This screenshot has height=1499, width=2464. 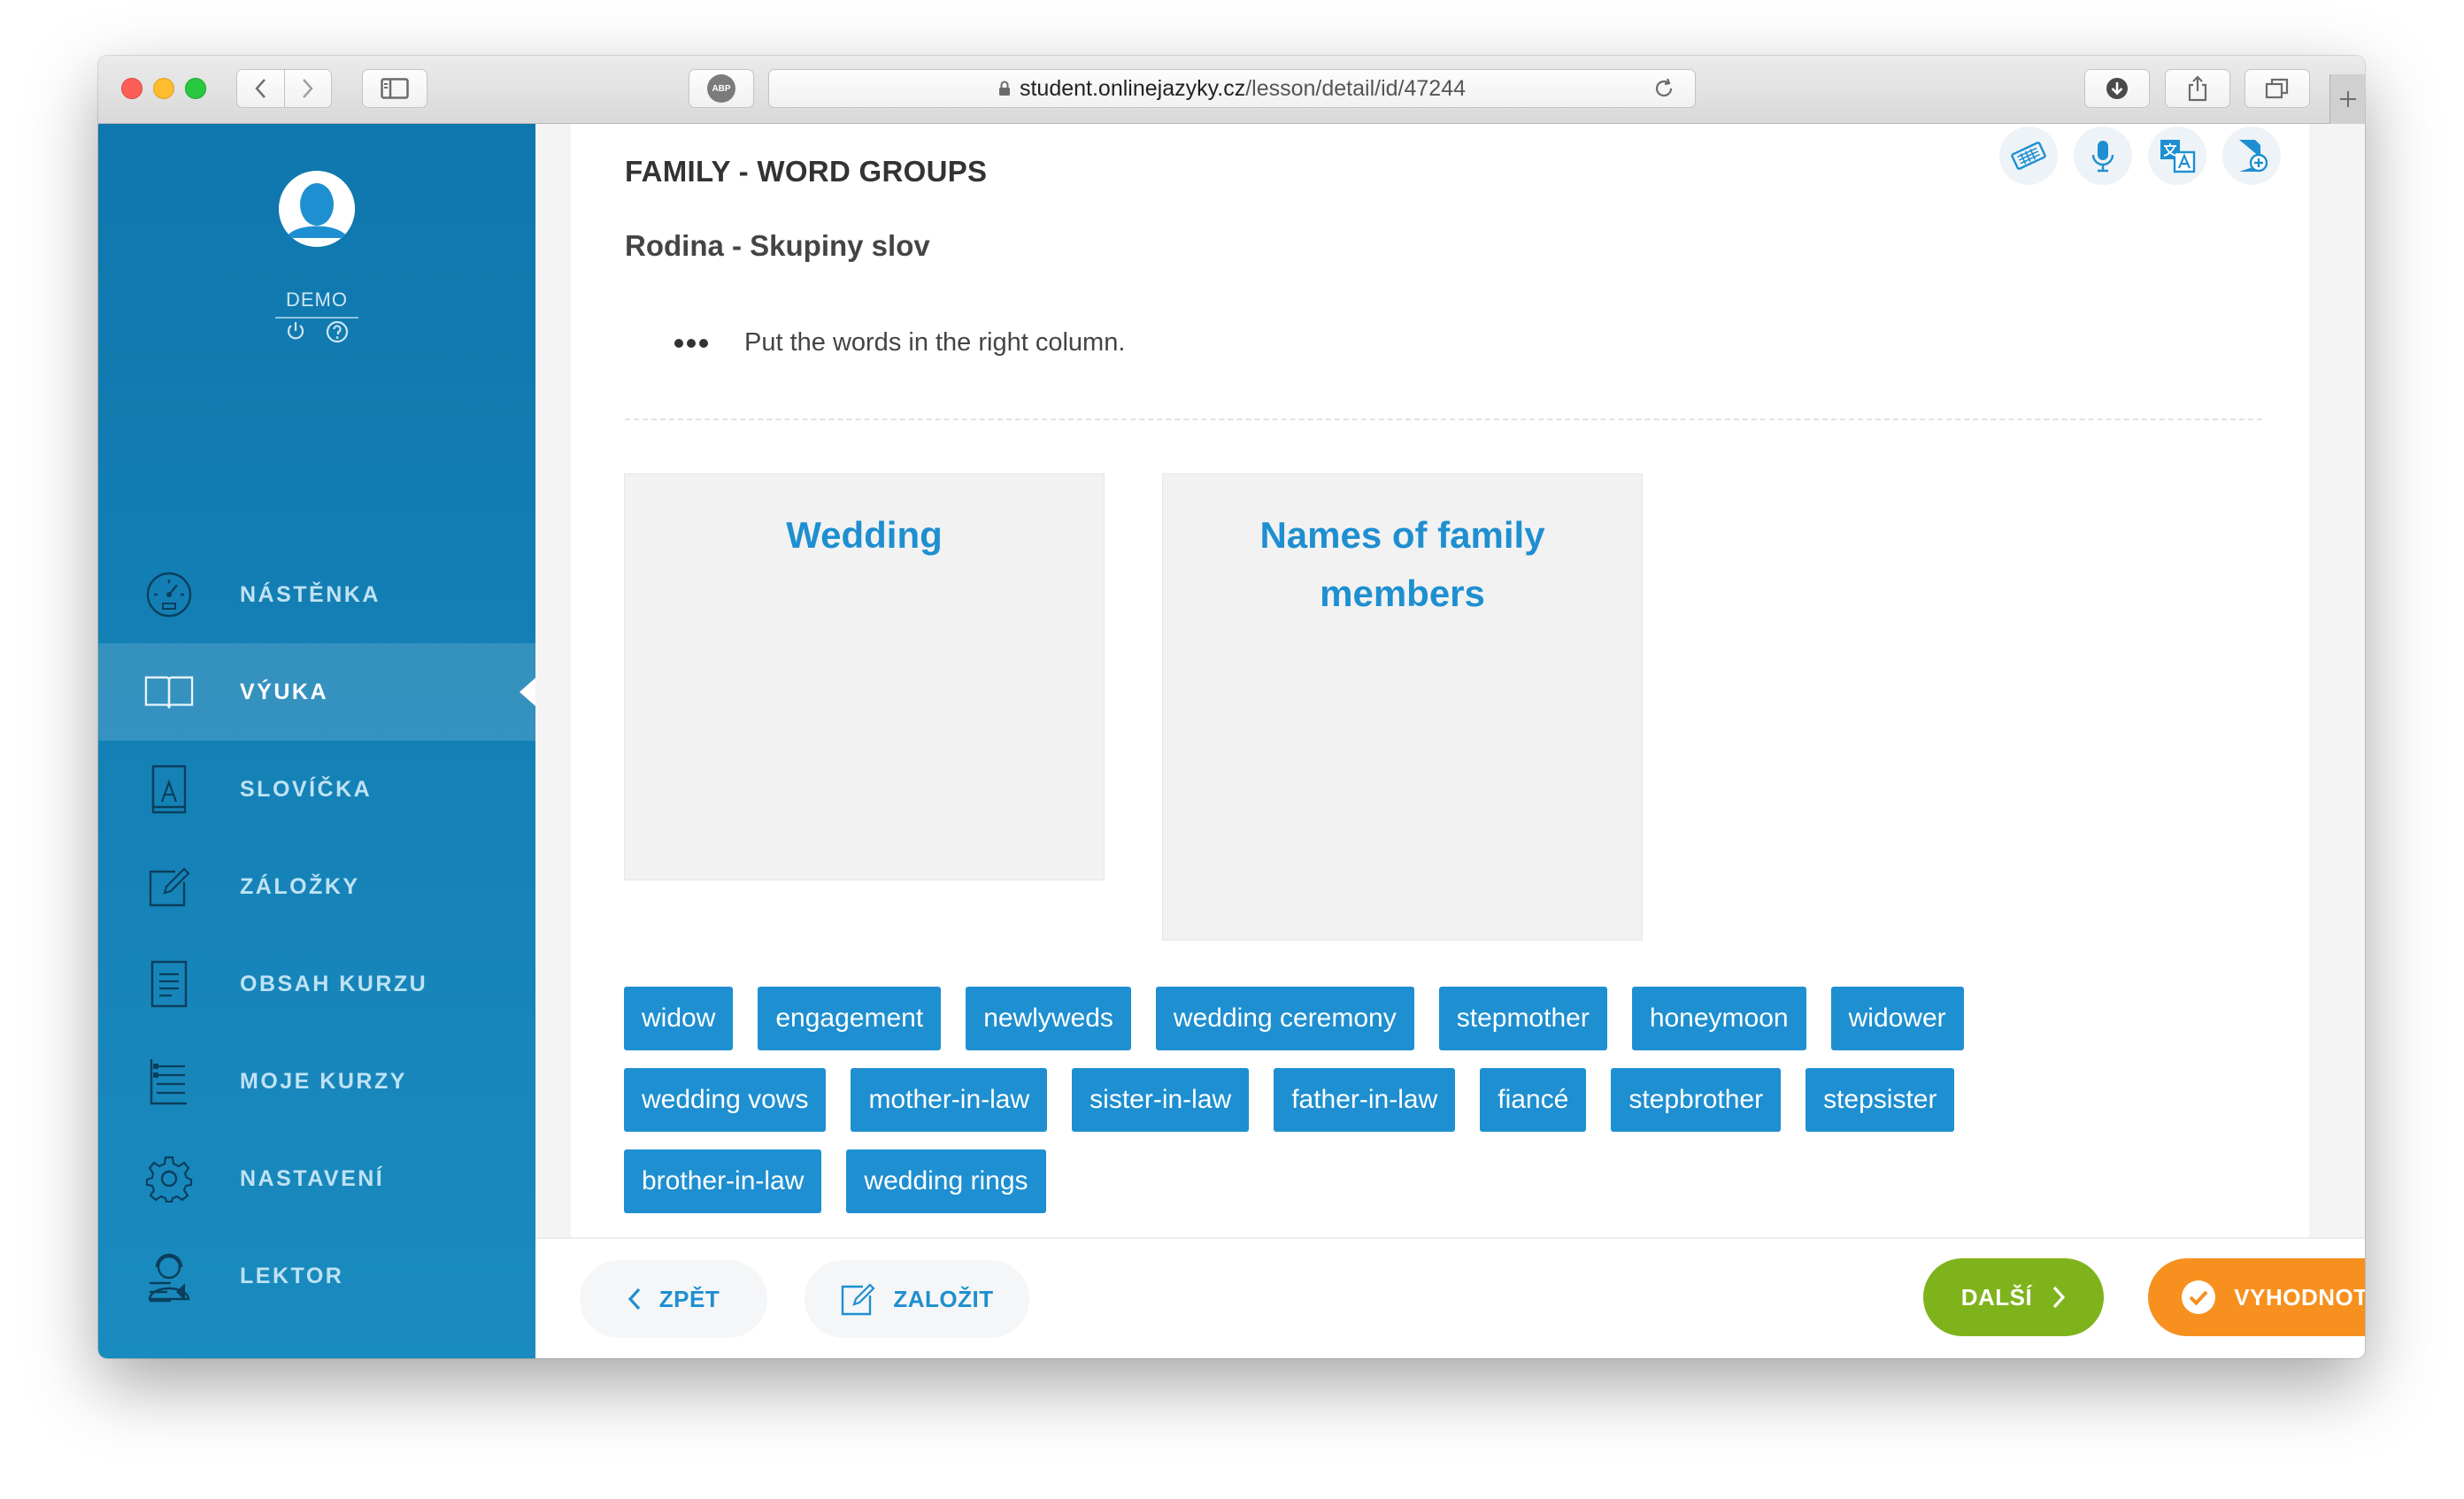 I want to click on next-label: DALŠÍ, so click(x=1996, y=1297).